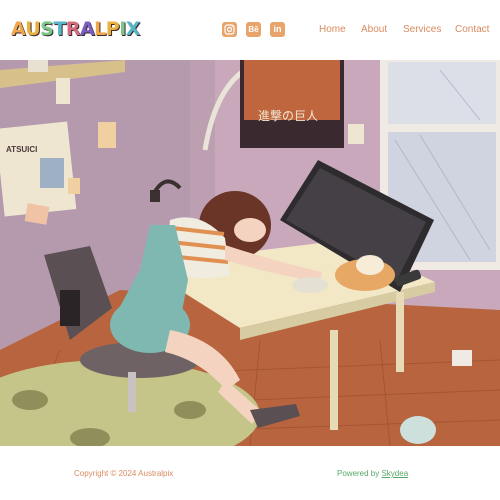 This screenshot has width=500, height=500. I want to click on behance-glyph: Bē, so click(253, 29).